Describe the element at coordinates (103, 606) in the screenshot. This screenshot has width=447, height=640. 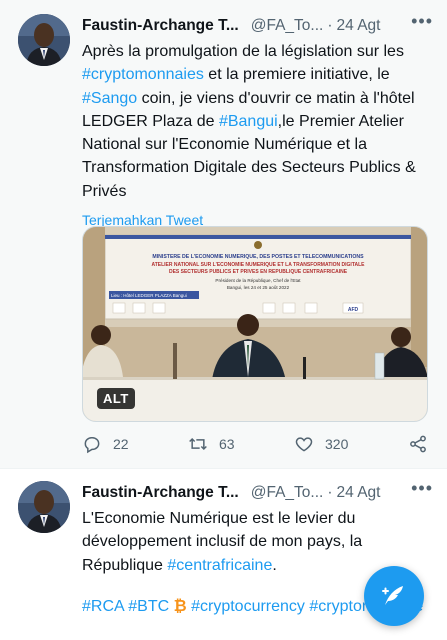
I see `hashtag-link: #RCA` at that location.